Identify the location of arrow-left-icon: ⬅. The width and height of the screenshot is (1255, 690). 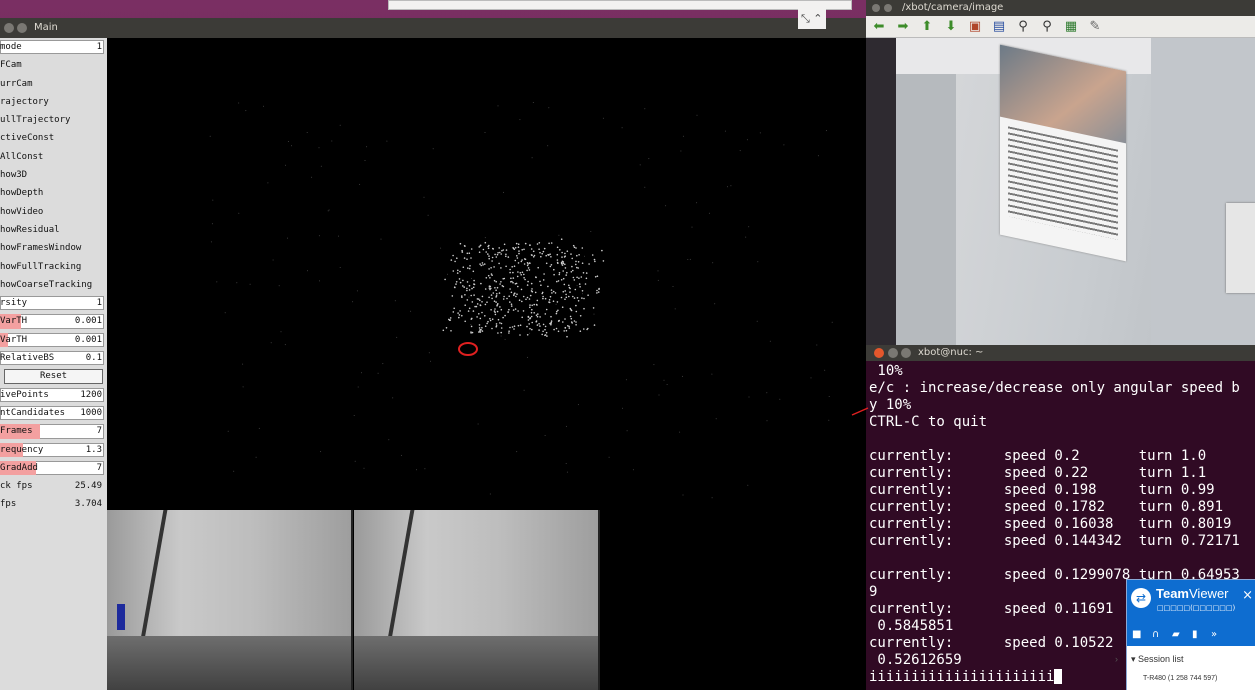
(879, 27).